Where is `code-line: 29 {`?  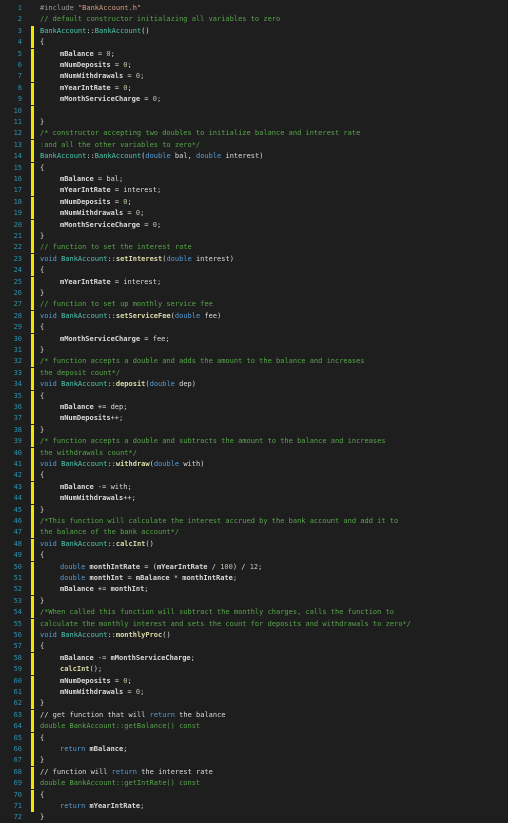 code-line: 29 { is located at coordinates (254, 328).